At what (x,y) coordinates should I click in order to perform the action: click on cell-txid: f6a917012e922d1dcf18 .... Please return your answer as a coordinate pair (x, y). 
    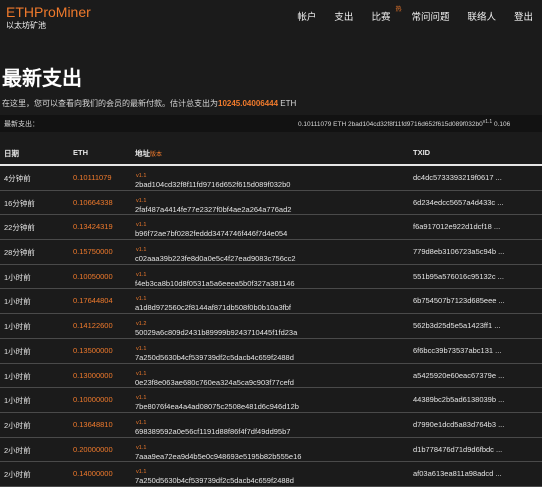
    Looking at the image, I should click on (456, 226).